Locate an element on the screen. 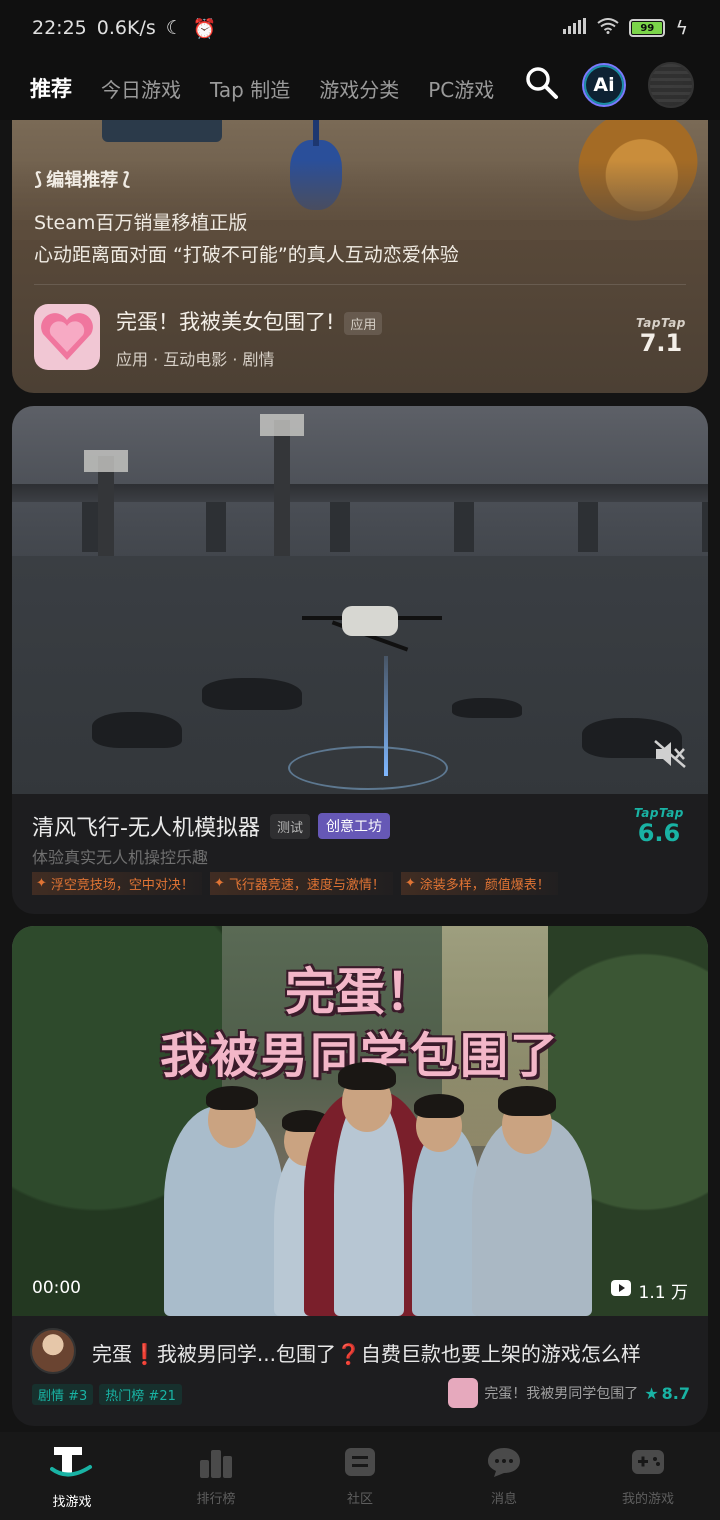  editor-recommend-text: 编辑推荐 is located at coordinates (82, 180).